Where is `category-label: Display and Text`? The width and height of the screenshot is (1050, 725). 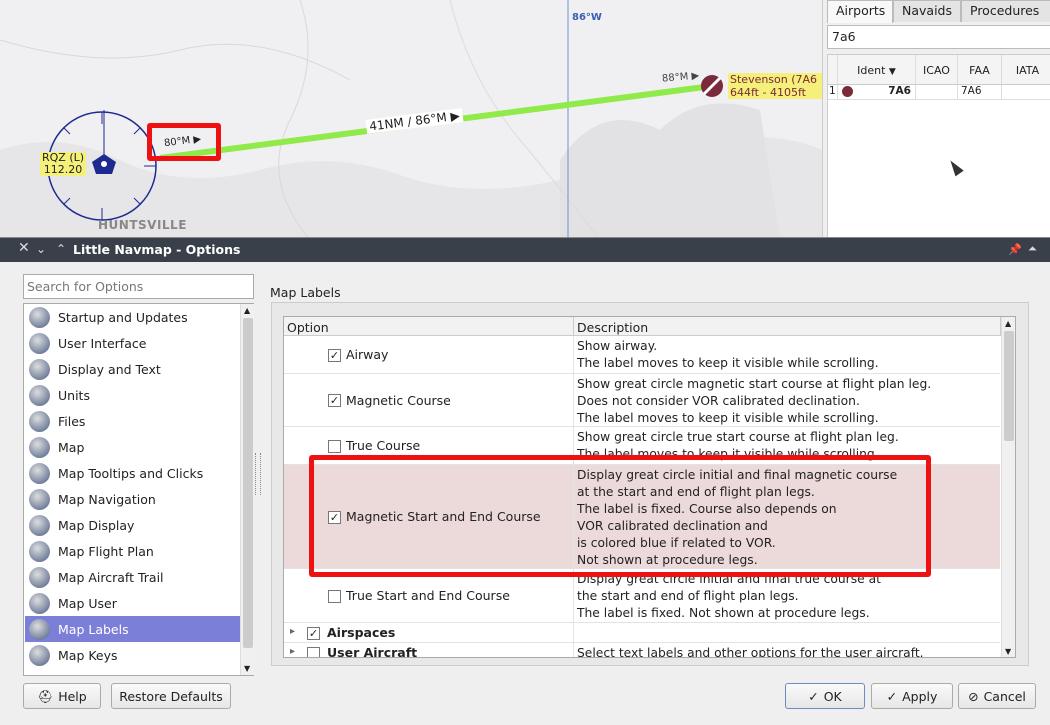 category-label: Display and Text is located at coordinates (109, 369).